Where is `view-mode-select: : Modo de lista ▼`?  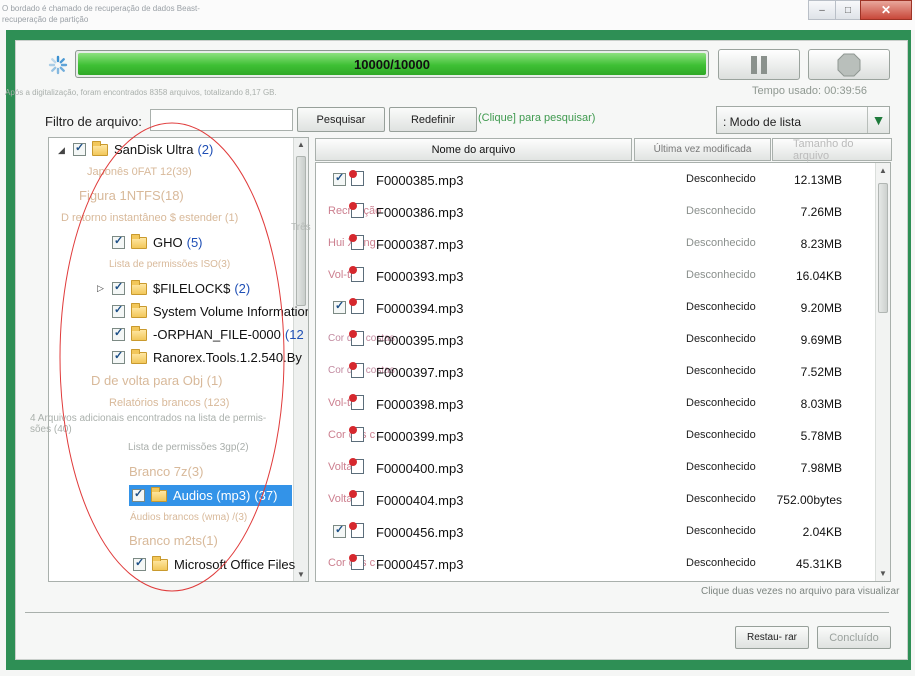 view-mode-select: : Modo de lista ▼ is located at coordinates (803, 120).